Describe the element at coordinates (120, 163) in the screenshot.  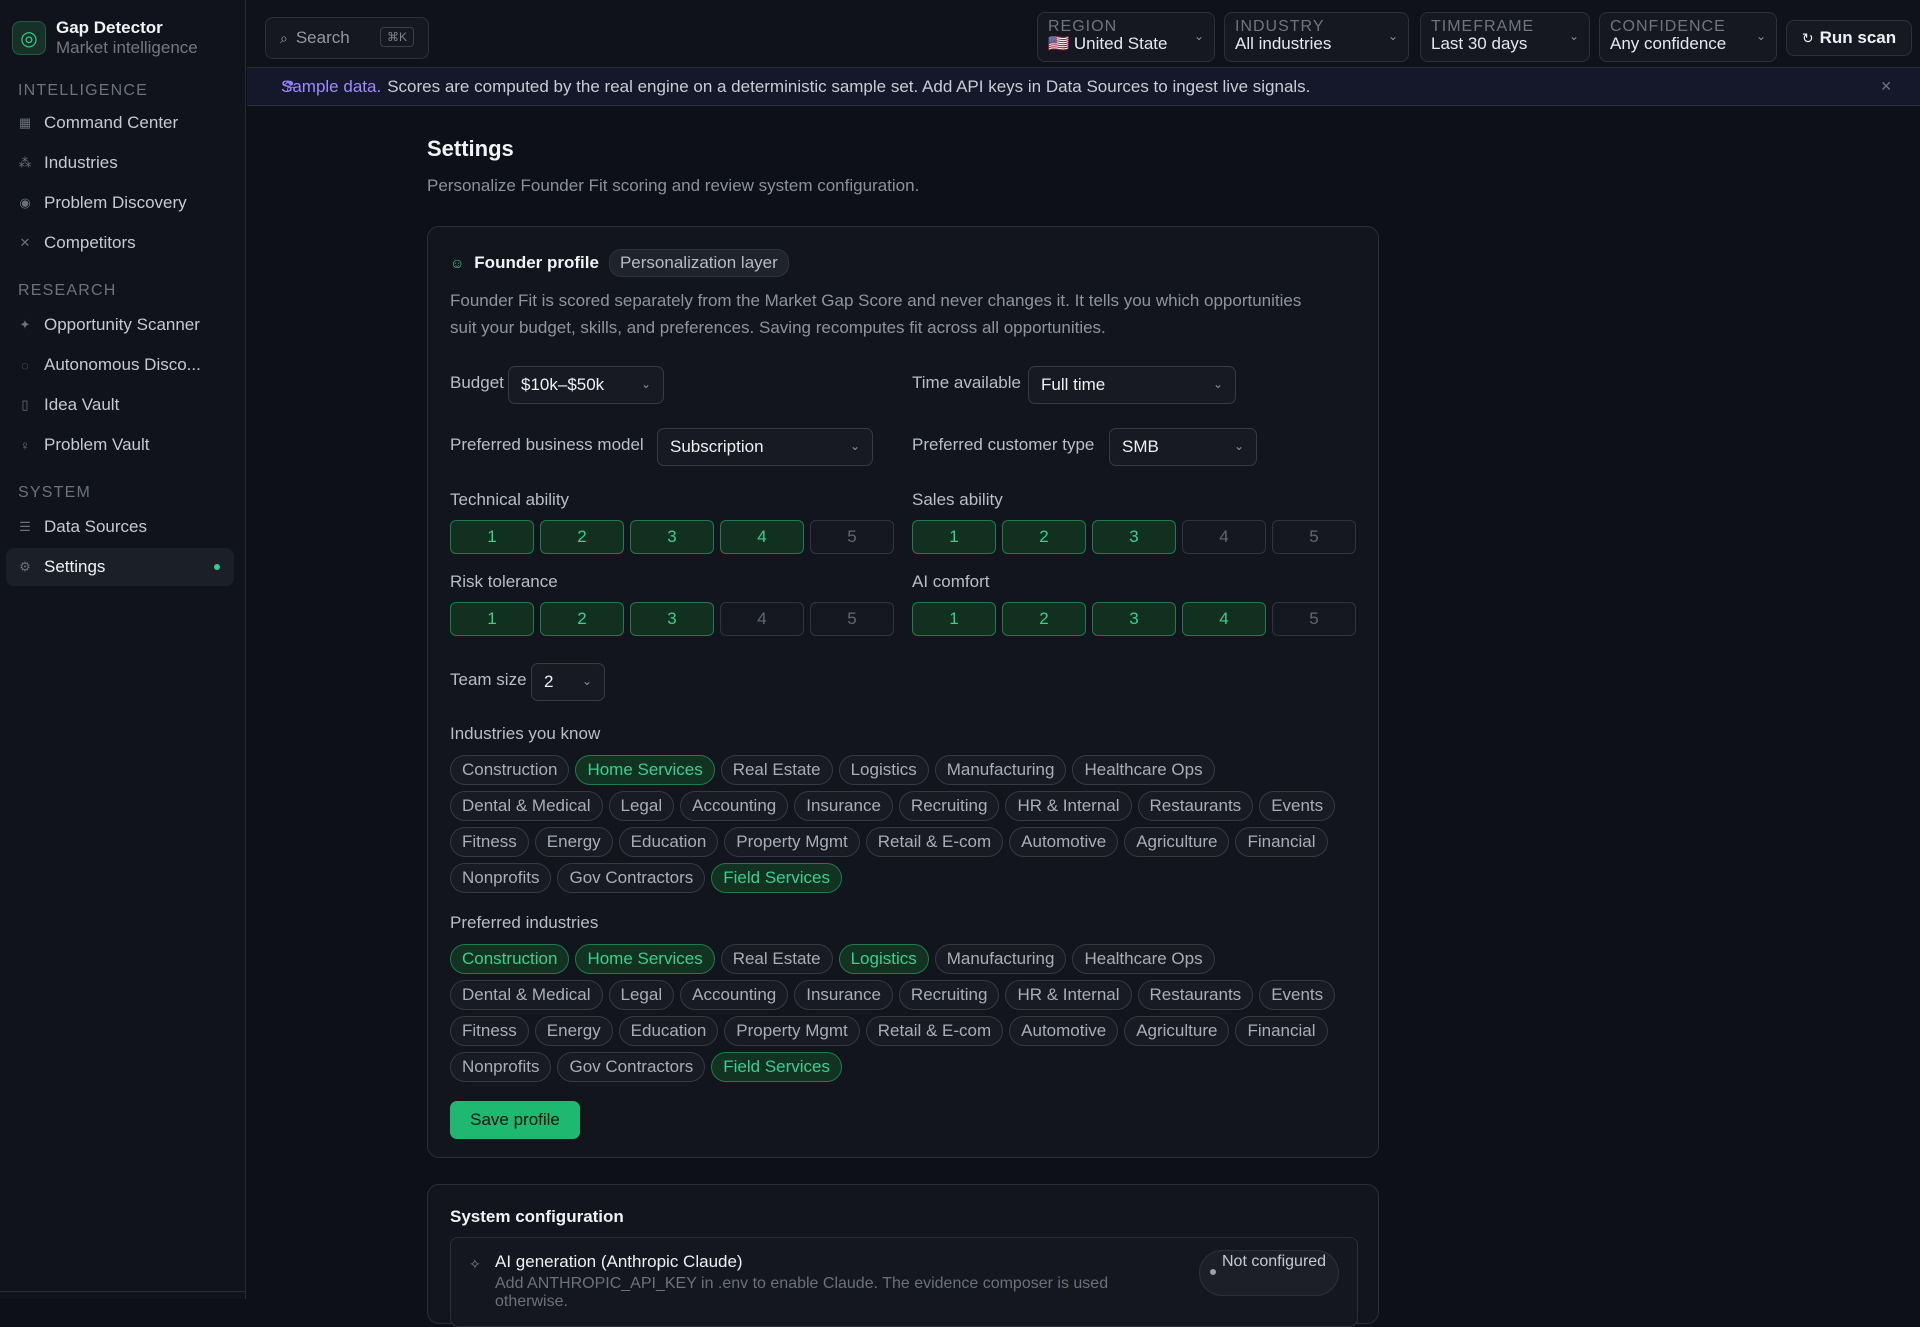
I see `sidebar-item-industries: ⁂ Industries` at that location.